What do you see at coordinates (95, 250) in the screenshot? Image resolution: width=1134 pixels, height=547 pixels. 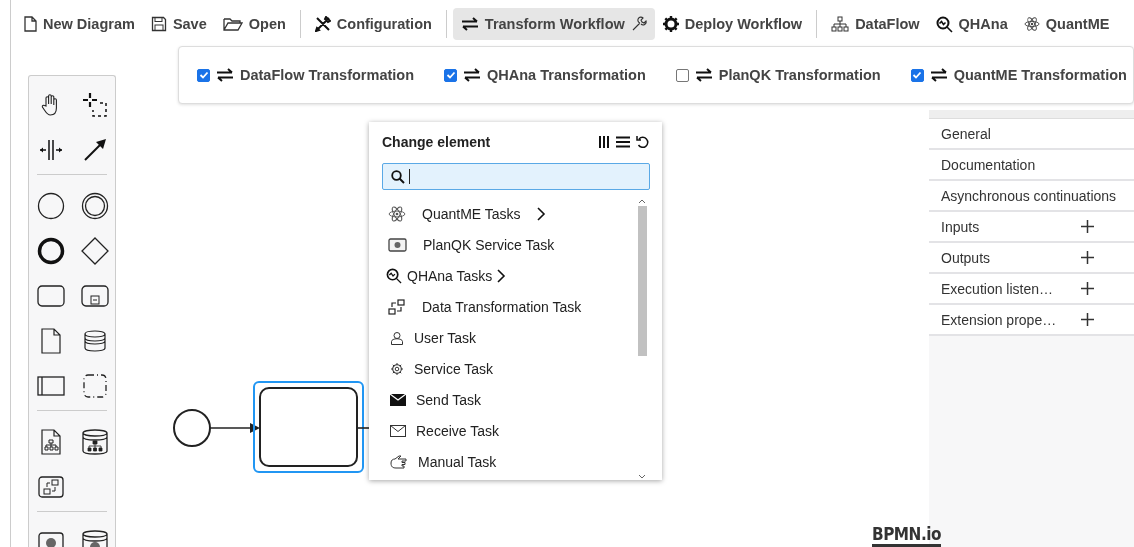 I see `gateway-icon` at bounding box center [95, 250].